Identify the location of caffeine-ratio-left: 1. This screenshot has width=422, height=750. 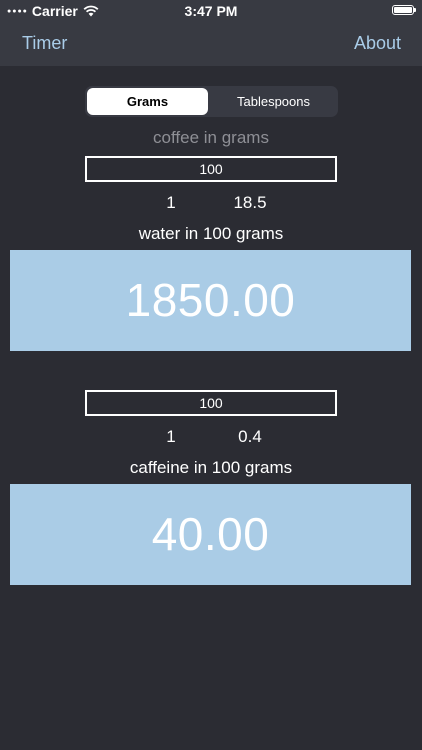
(171, 436).